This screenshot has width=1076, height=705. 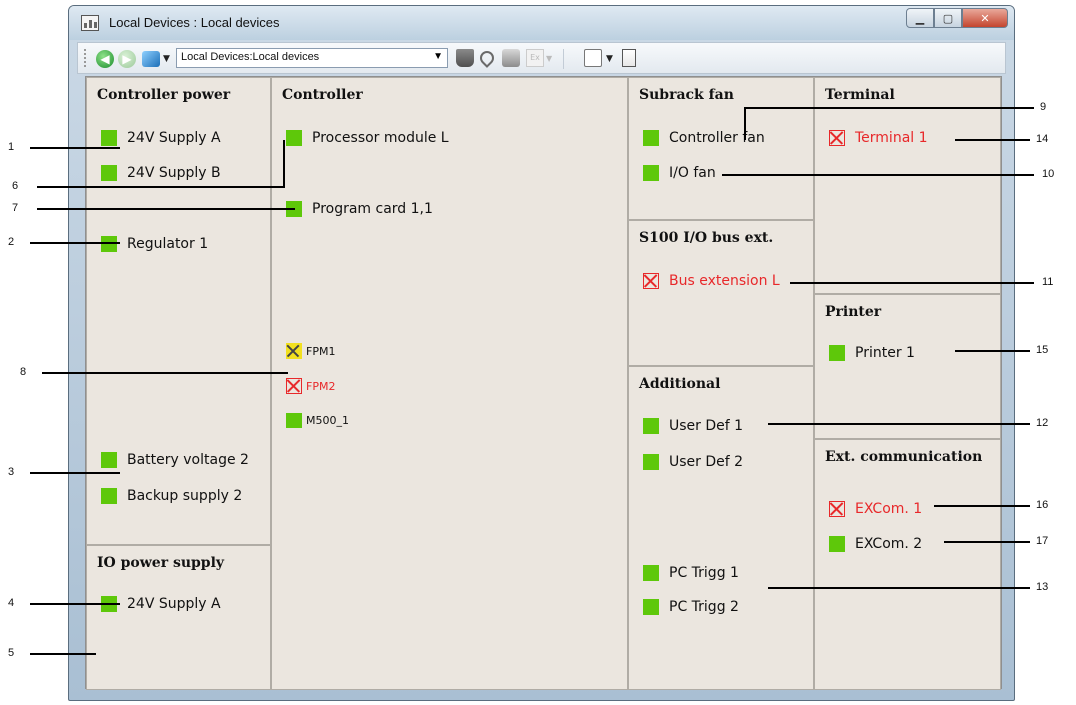 What do you see at coordinates (907, 366) in the screenshot?
I see `panel-printer: Printer Printer 1` at bounding box center [907, 366].